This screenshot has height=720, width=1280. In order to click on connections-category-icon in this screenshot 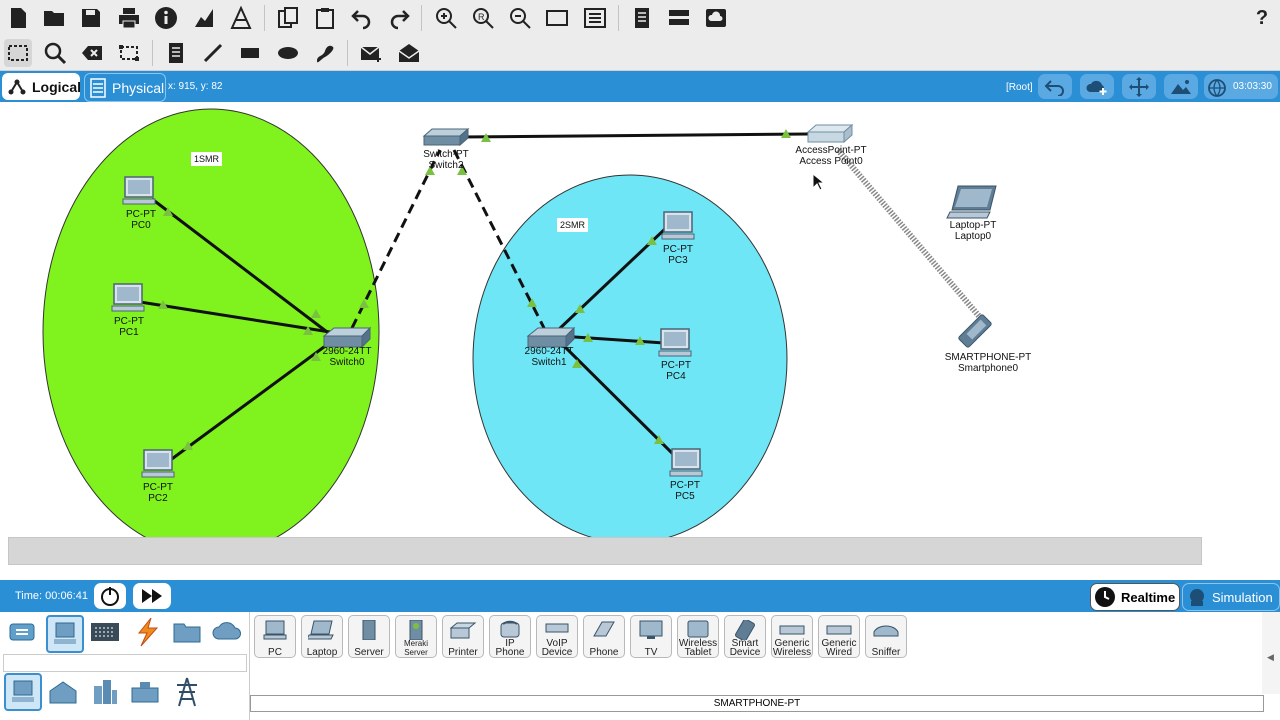, I will do `click(147, 632)`.